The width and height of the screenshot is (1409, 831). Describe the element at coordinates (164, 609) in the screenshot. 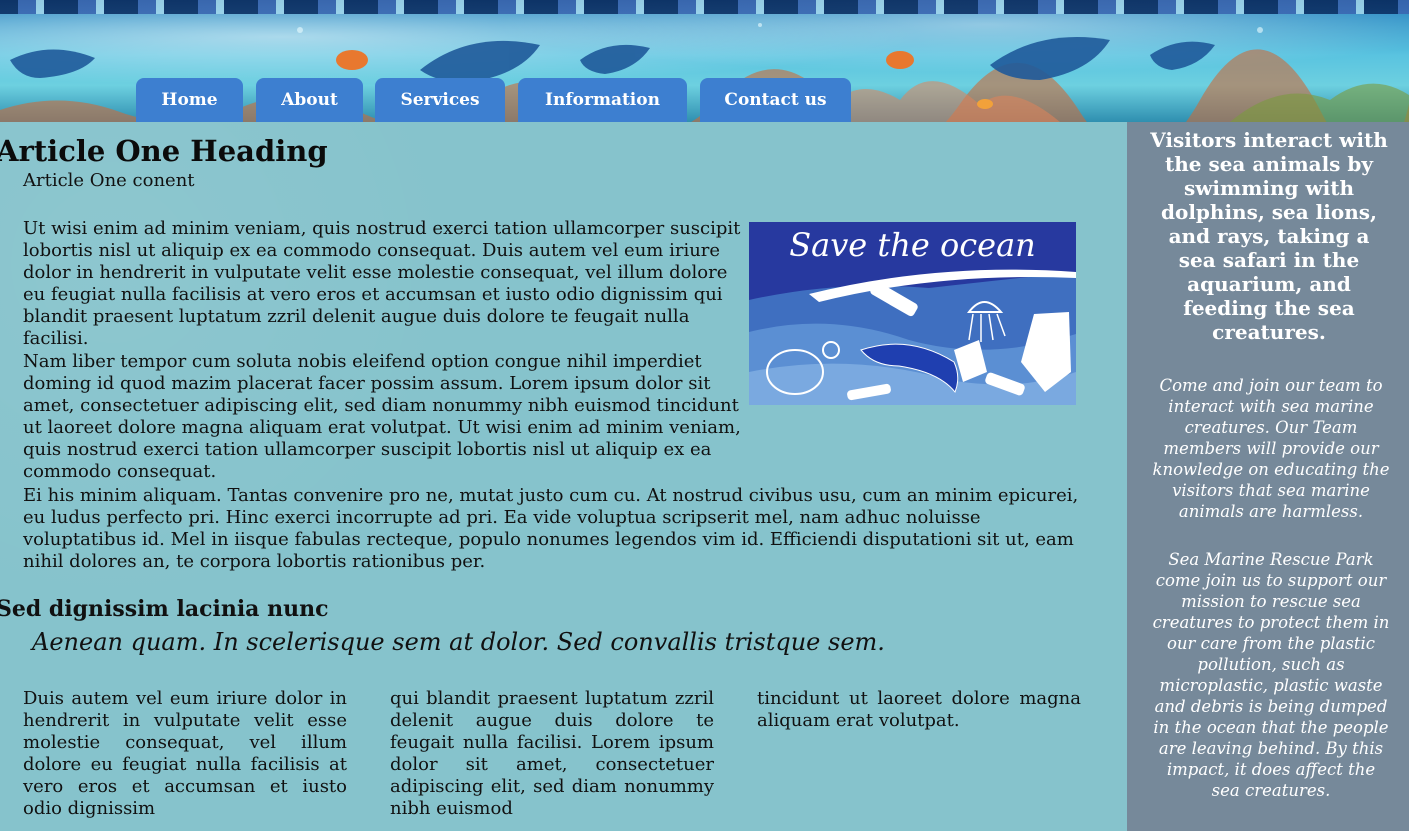

I see `section-heading: Sed dignissim lacinia nunc` at that location.